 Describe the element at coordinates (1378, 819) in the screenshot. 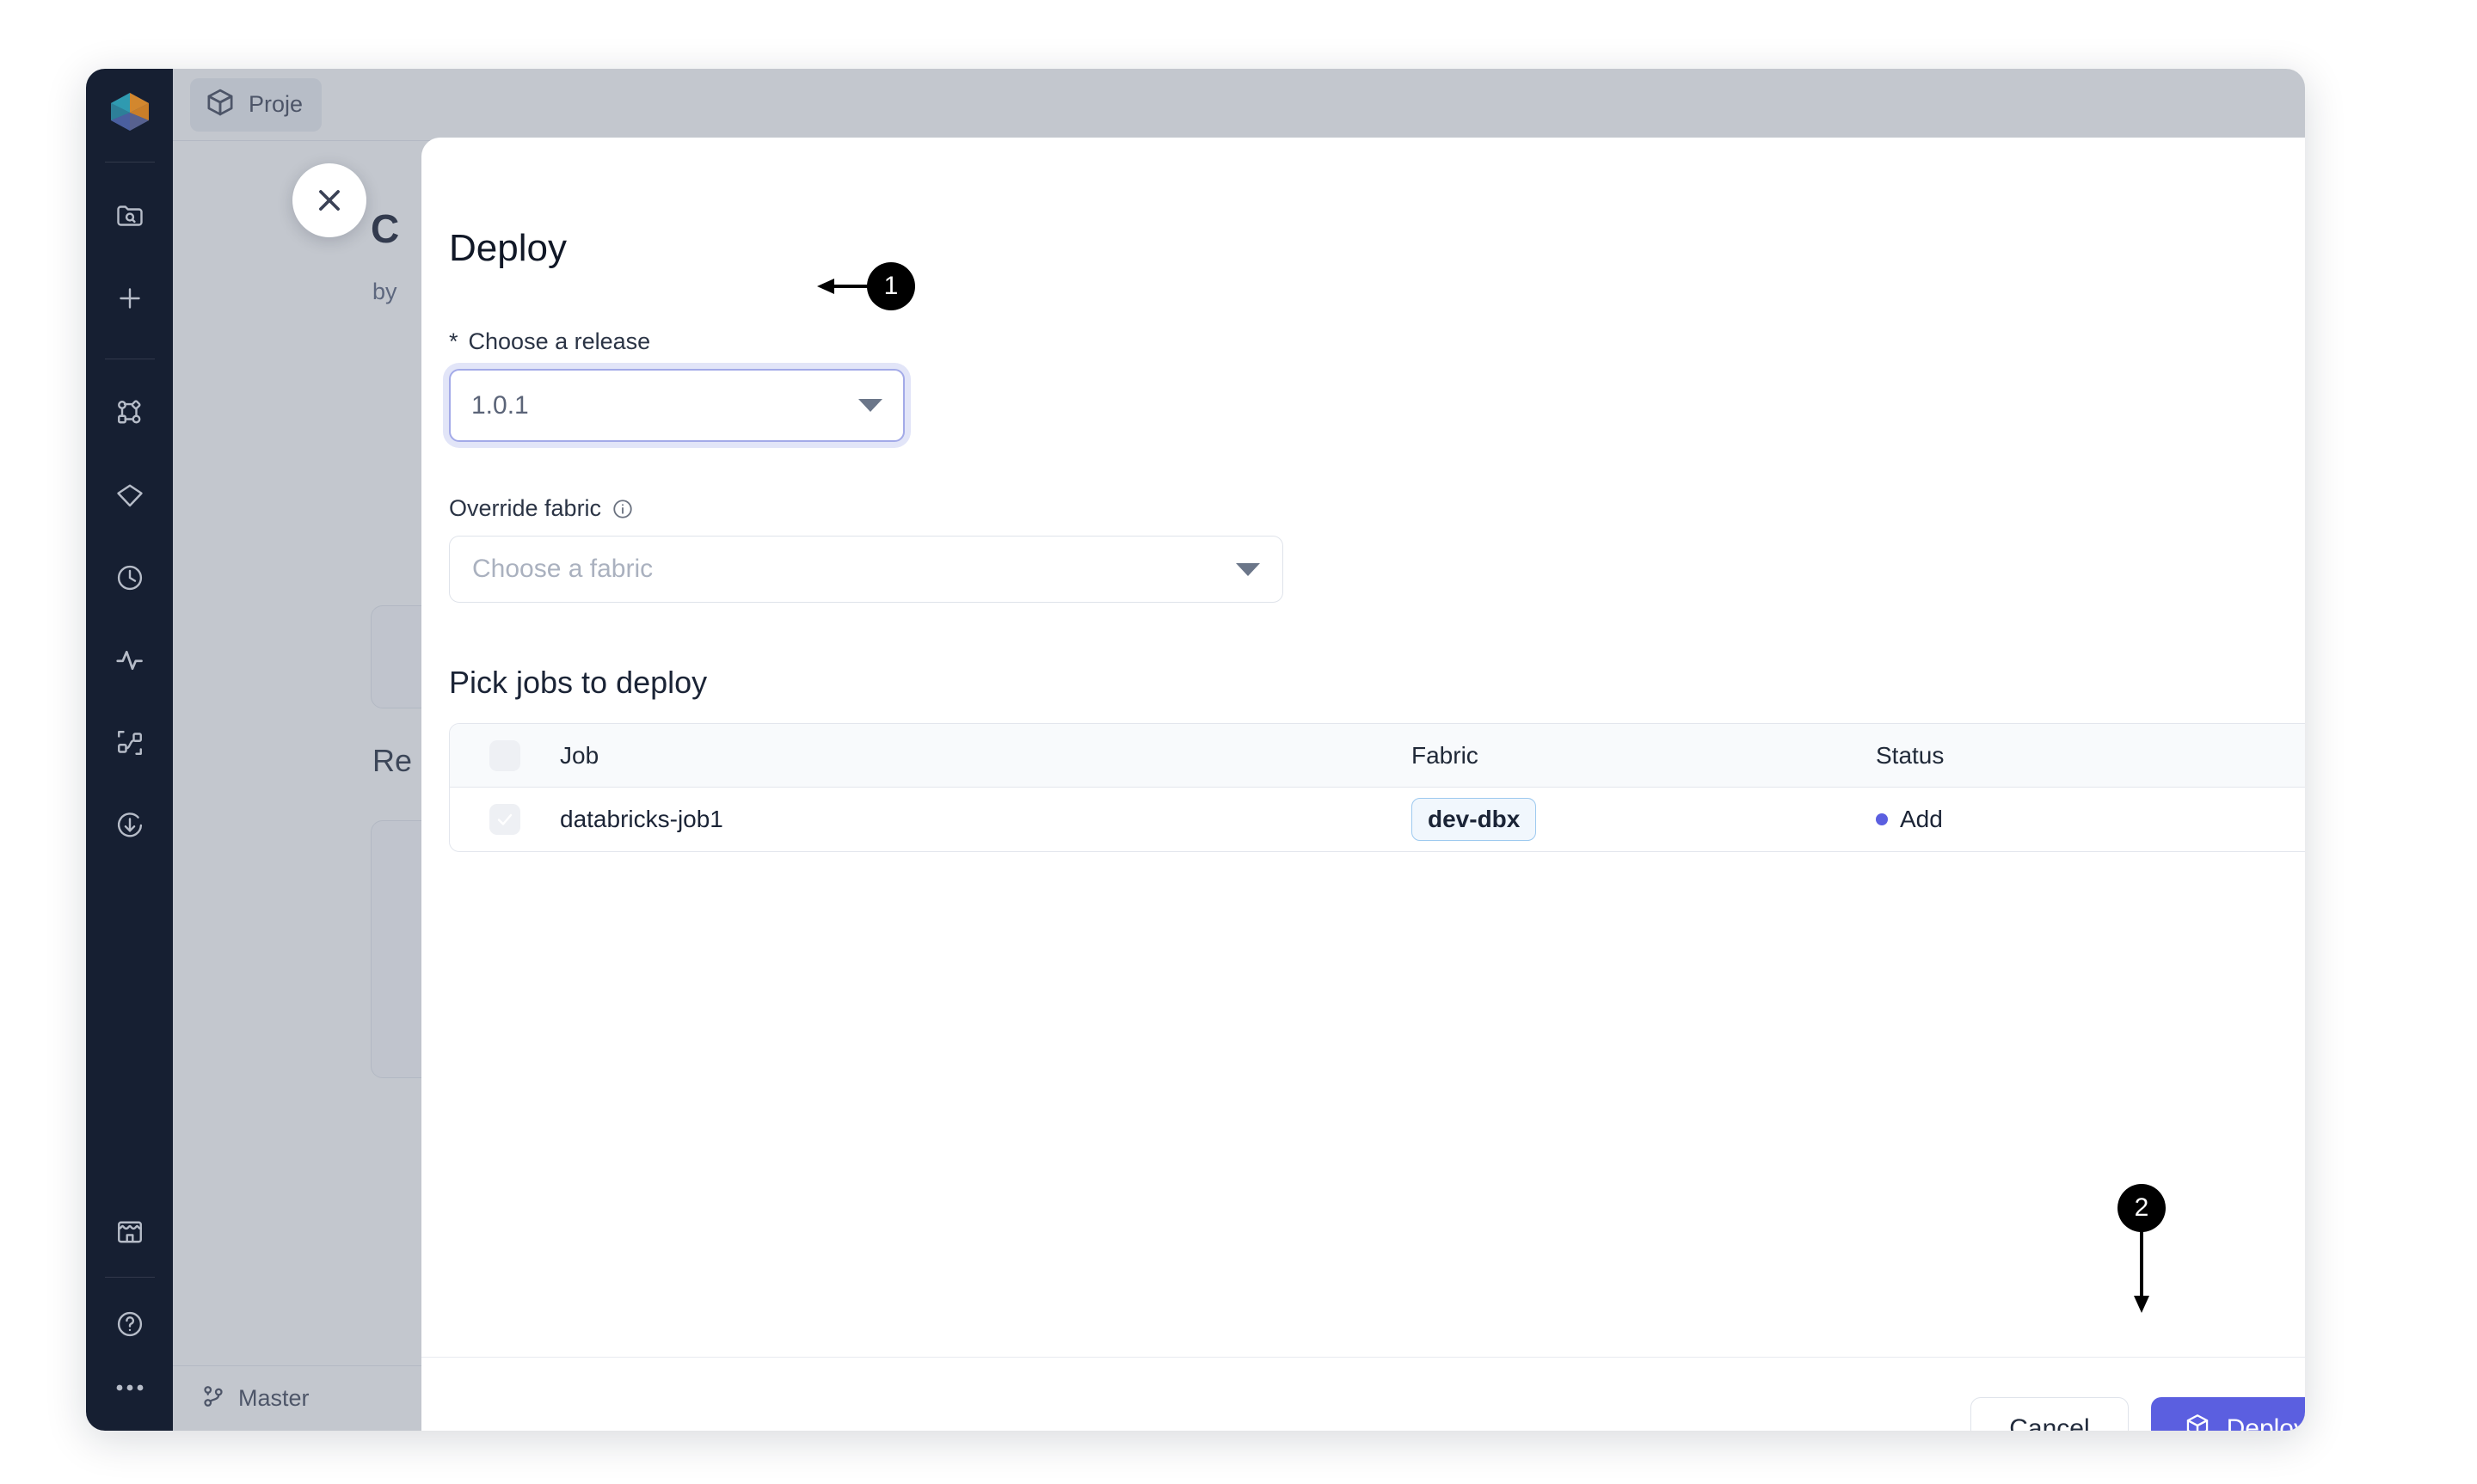

I see `table-row: databricks-job1 dev-dbx Add` at that location.